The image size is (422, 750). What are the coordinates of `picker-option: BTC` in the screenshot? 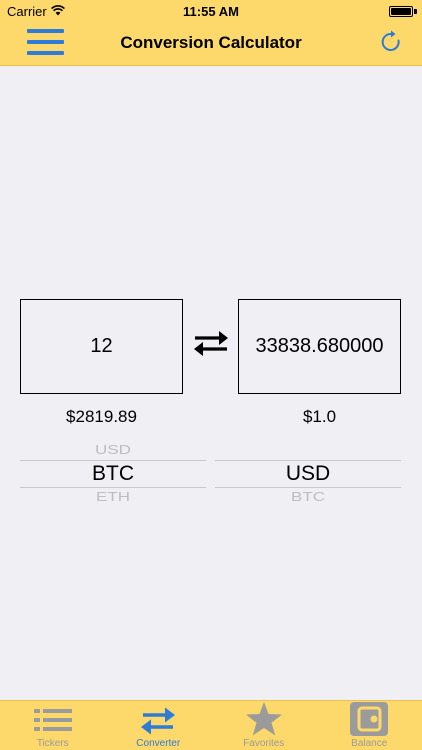 It's located at (308, 496).